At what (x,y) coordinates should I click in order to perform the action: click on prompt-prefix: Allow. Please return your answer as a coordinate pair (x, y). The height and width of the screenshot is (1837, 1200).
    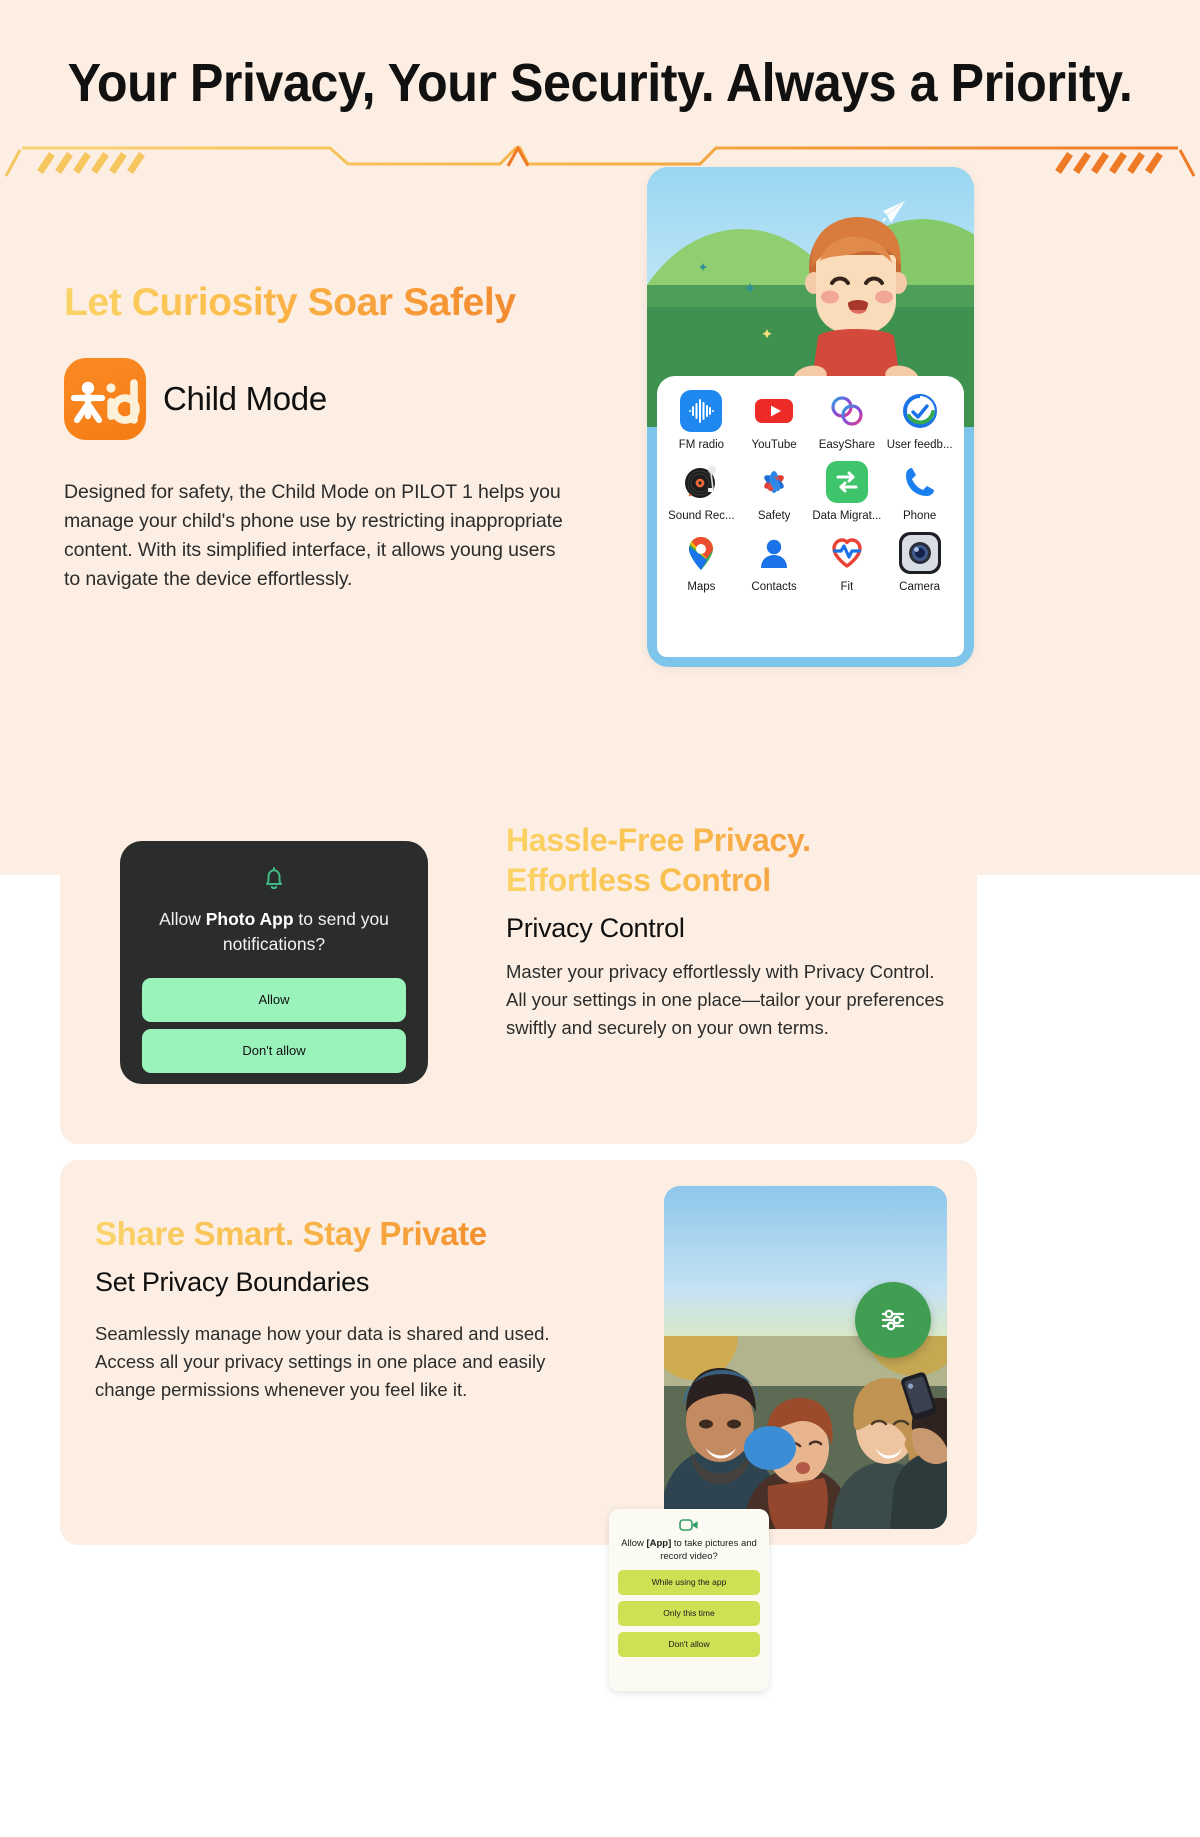
    Looking at the image, I should click on (182, 919).